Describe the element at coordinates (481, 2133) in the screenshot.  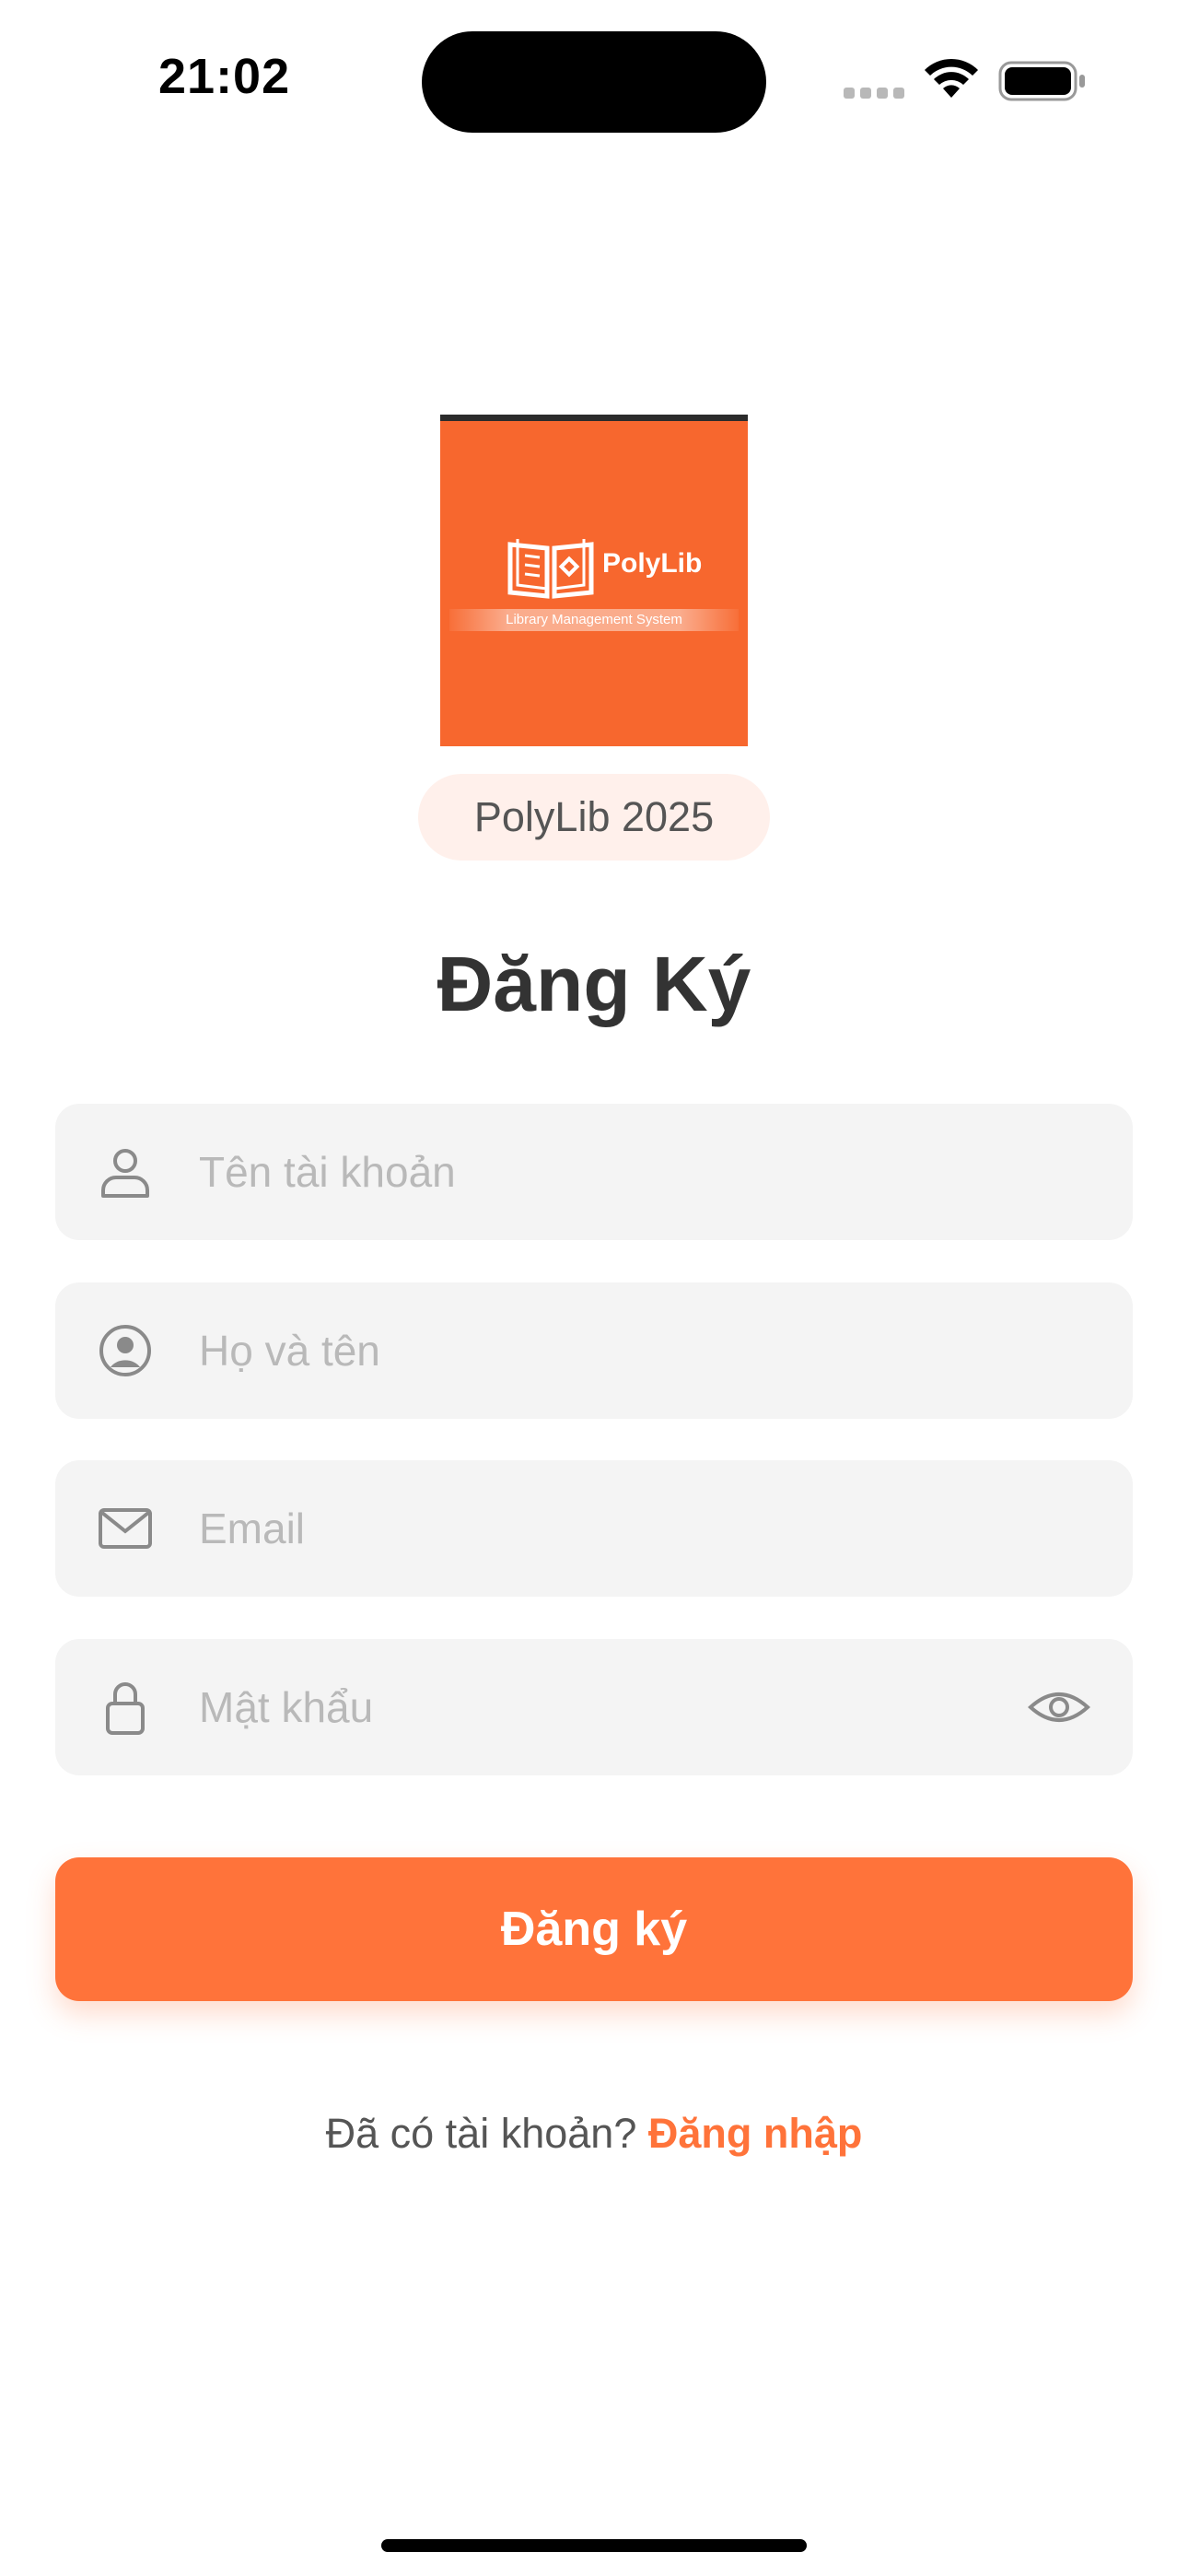
I see `login-prompt-text: Đã có tài khoản?` at that location.